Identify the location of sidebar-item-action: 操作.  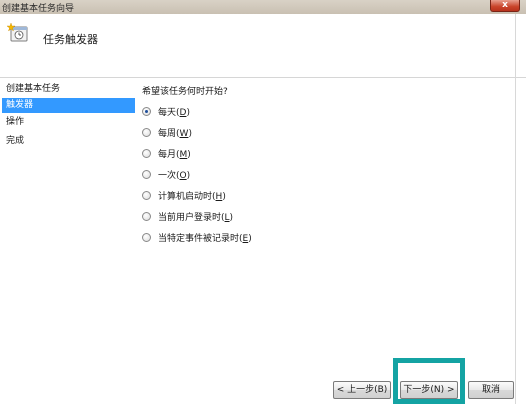
(15, 122).